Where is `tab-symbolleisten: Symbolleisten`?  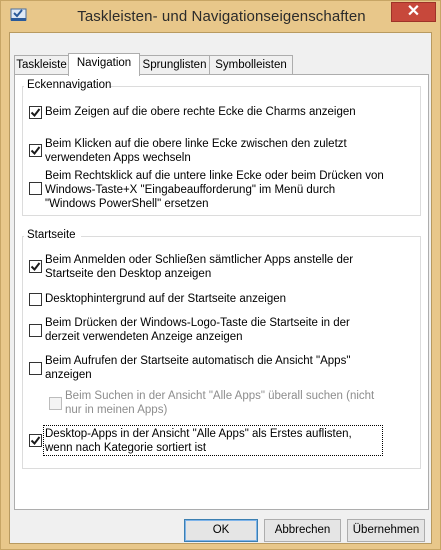 tab-symbolleisten: Symbolleisten is located at coordinates (251, 64).